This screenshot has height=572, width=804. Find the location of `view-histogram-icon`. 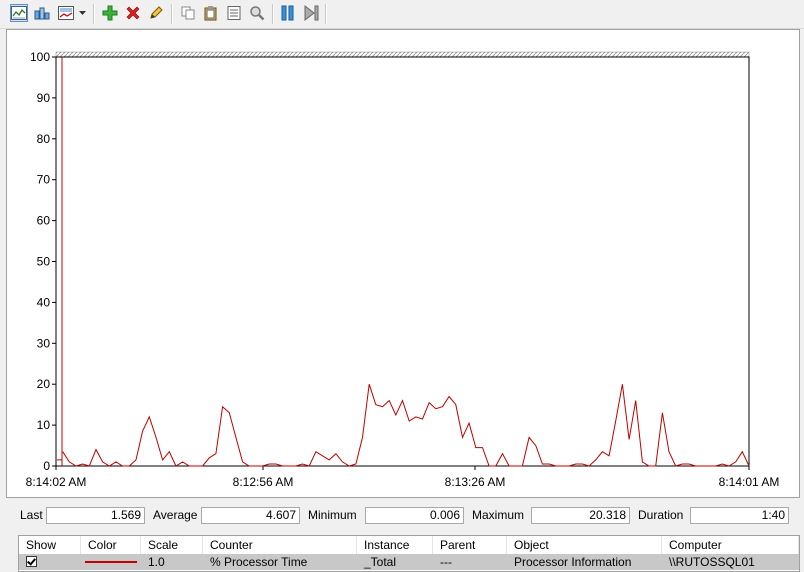

view-histogram-icon is located at coordinates (42, 13).